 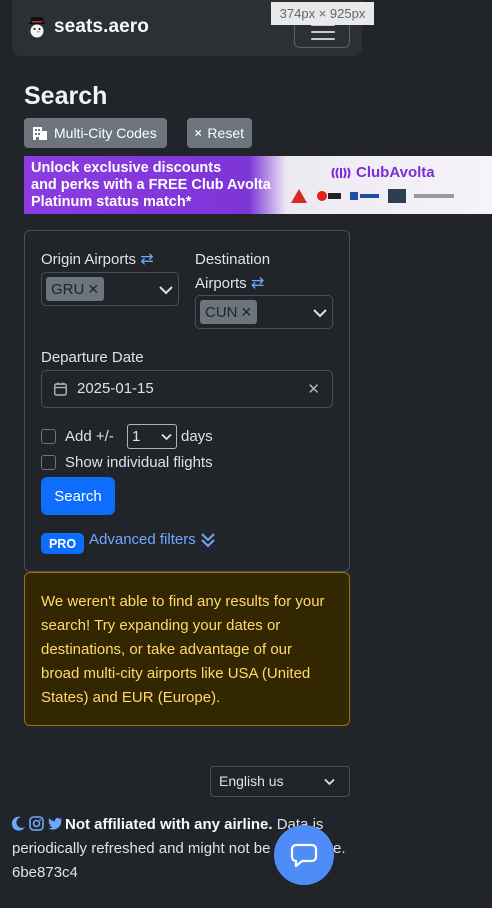 What do you see at coordinates (115, 388) in the screenshot?
I see `departure-date-value: 2025-01-15` at bounding box center [115, 388].